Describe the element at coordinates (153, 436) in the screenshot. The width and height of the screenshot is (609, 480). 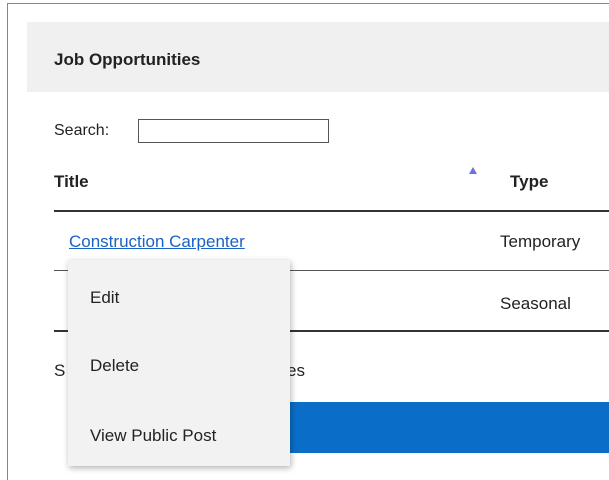
I see `menu-item-view-public-post: View Public Post` at that location.